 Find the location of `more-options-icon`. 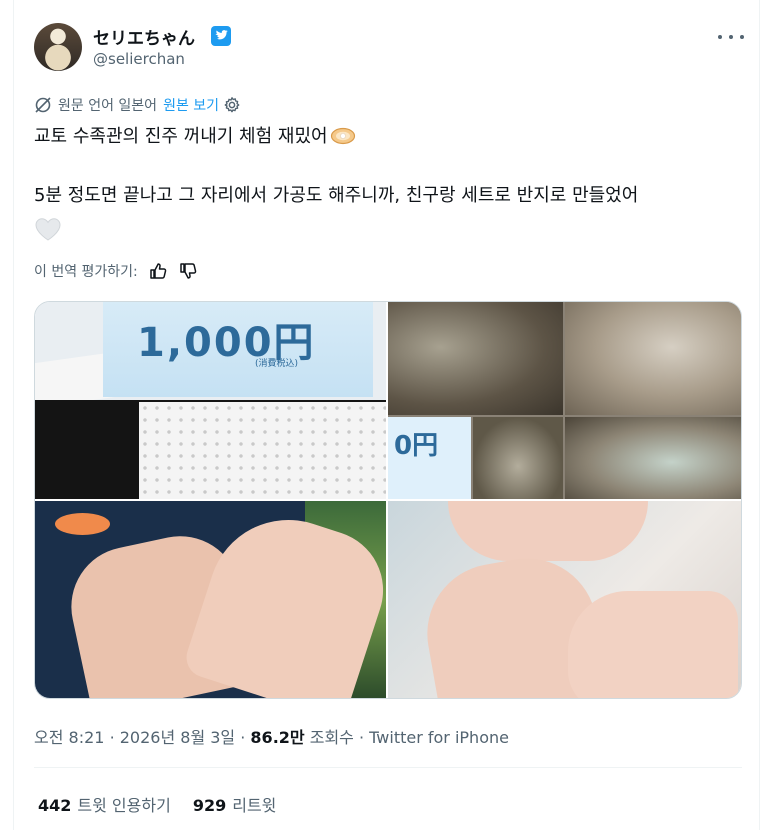

more-options-icon is located at coordinates (731, 37).